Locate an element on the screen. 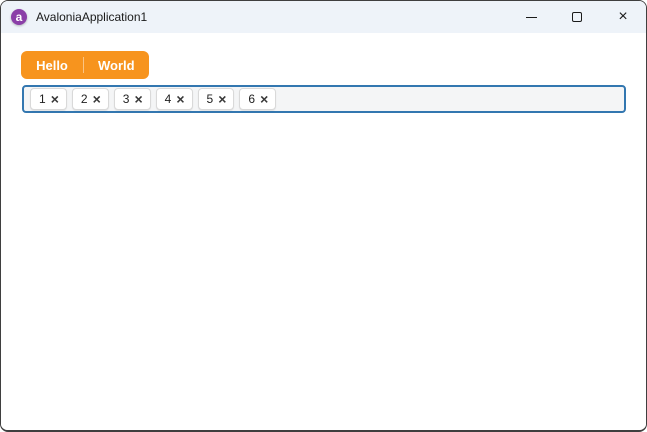 The image size is (647, 432). tag-chip: 6 × is located at coordinates (258, 99).